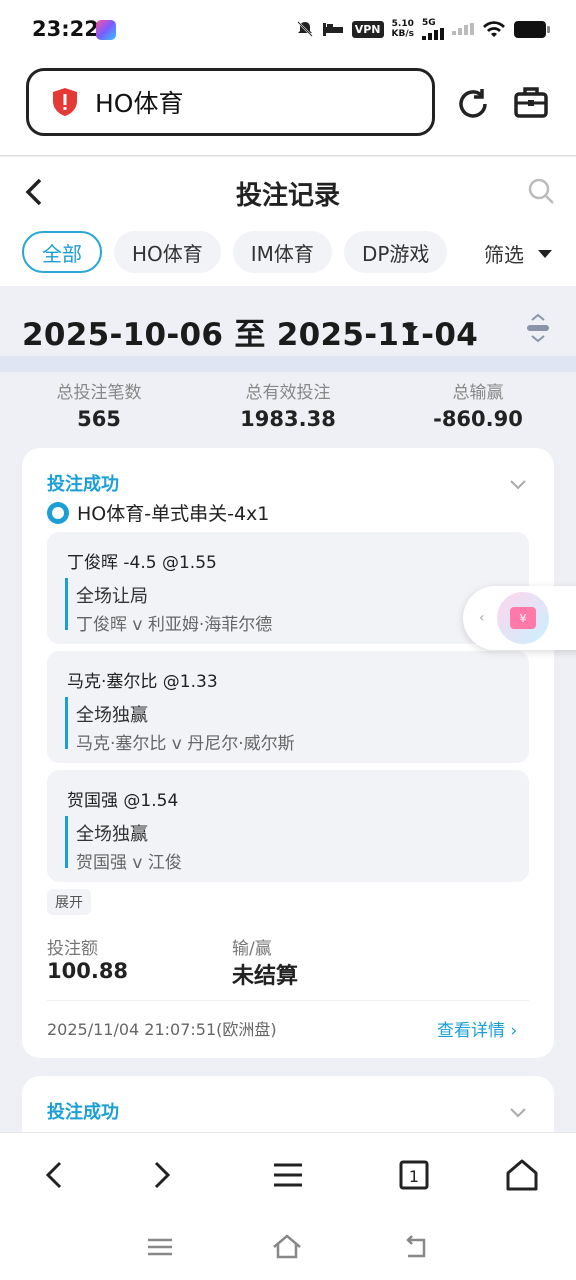 The width and height of the screenshot is (576, 1280). What do you see at coordinates (429, 23) in the screenshot?
I see `network-type: 5G` at bounding box center [429, 23].